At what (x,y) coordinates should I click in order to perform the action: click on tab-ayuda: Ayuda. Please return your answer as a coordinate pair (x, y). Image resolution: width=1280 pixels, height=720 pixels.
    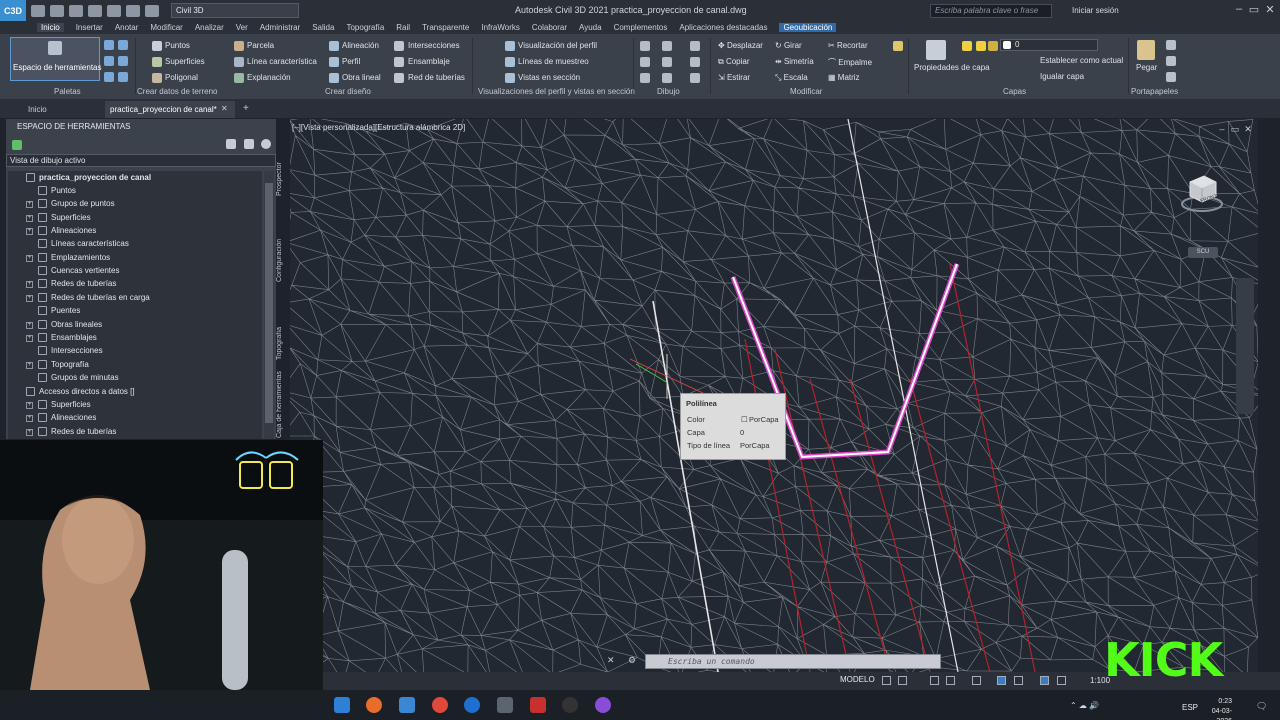
    Looking at the image, I should click on (590, 27).